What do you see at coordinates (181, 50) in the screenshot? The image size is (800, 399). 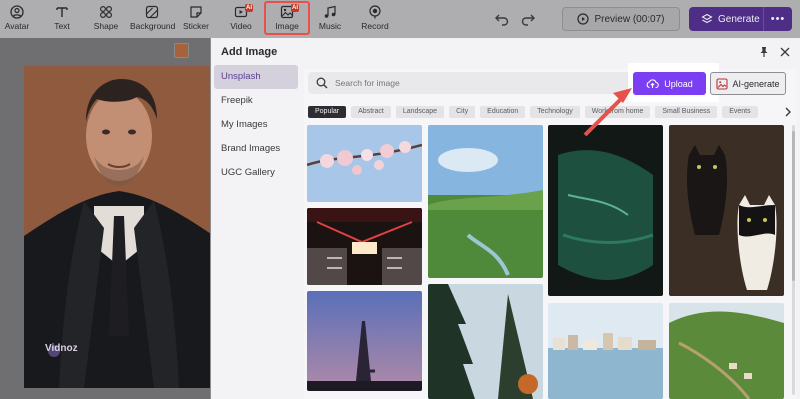 I see `color-swatch` at bounding box center [181, 50].